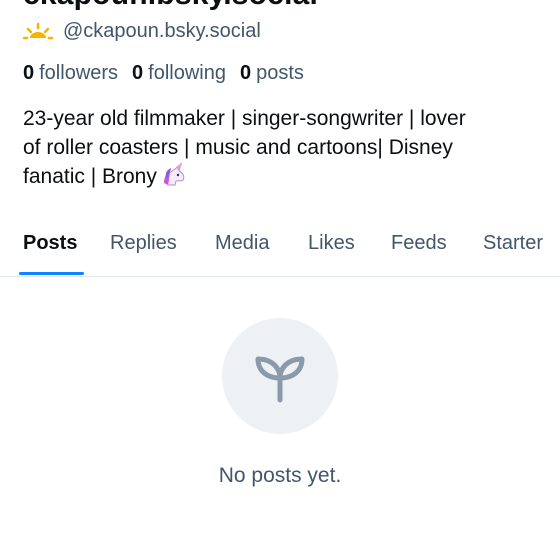 The image size is (560, 560). What do you see at coordinates (143, 243) in the screenshot?
I see `tab-replies: Replies` at bounding box center [143, 243].